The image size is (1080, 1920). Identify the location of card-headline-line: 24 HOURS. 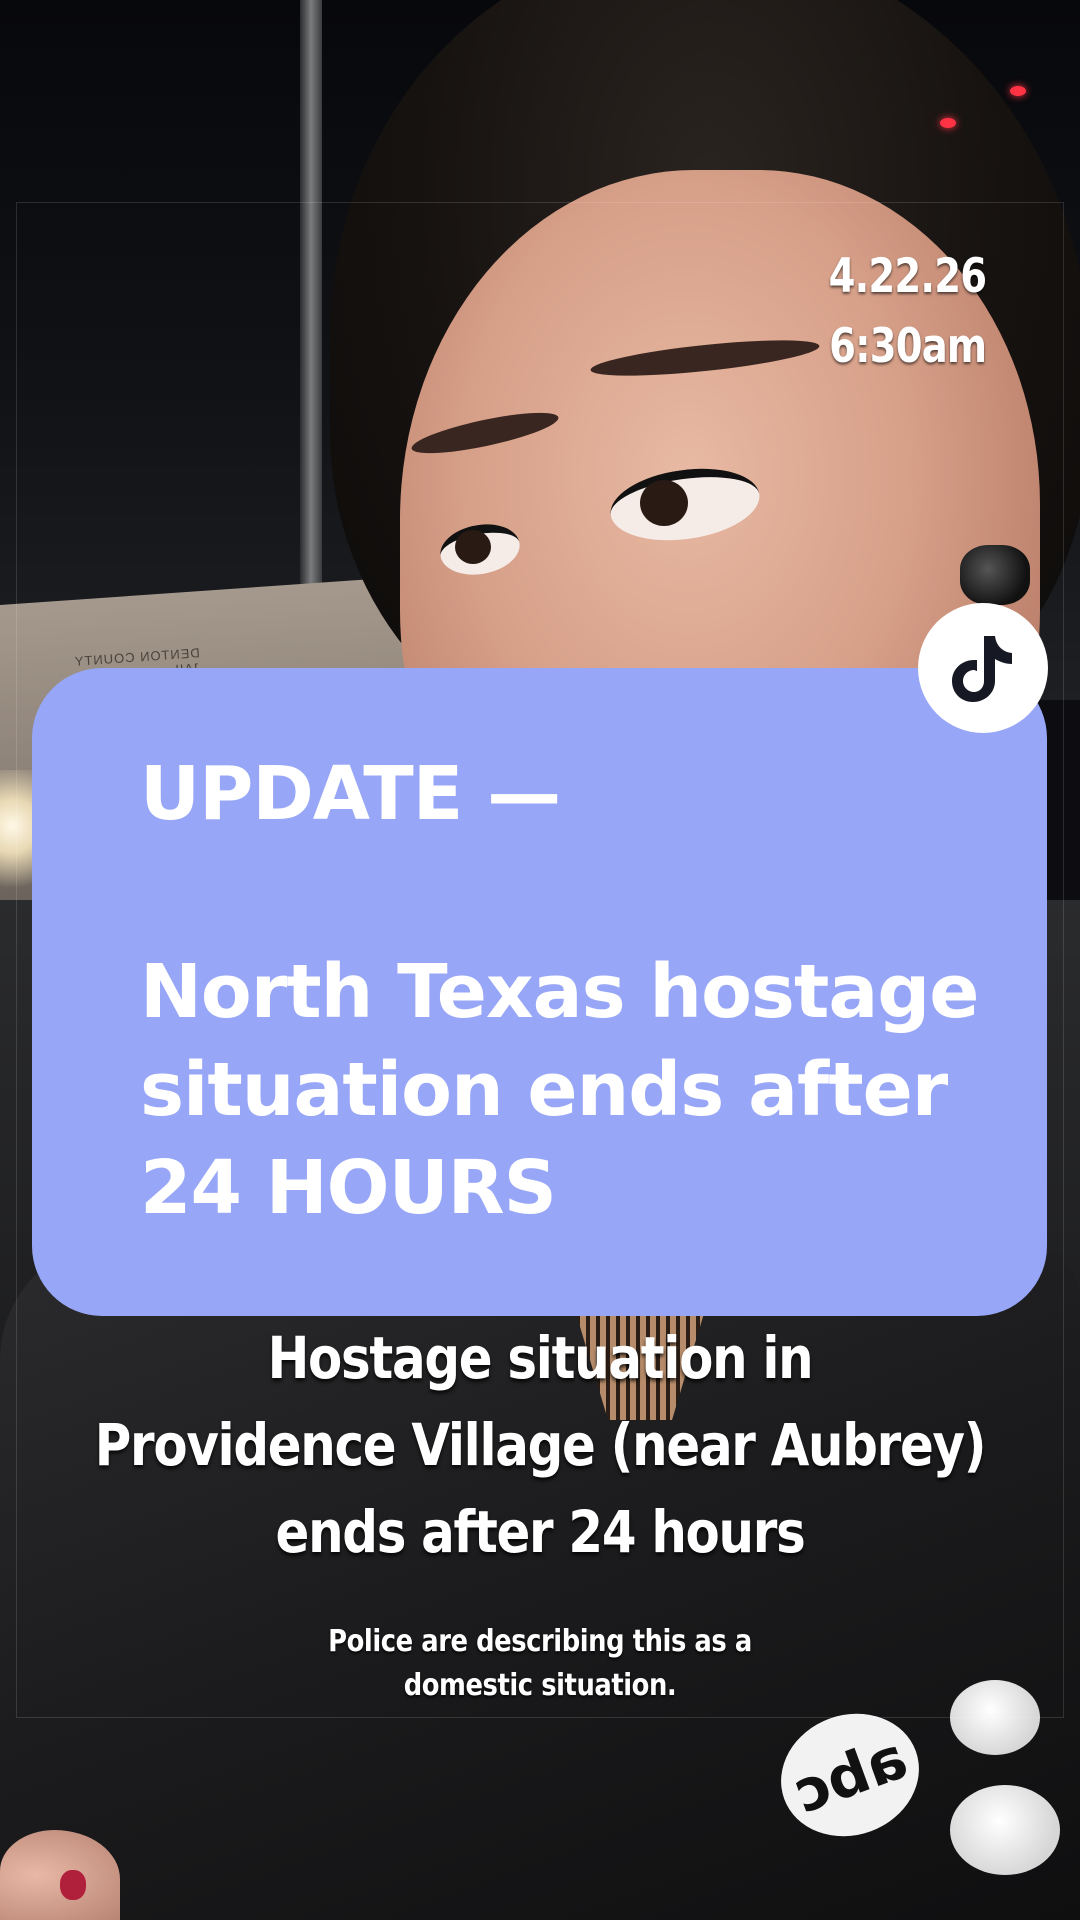
(348, 1188).